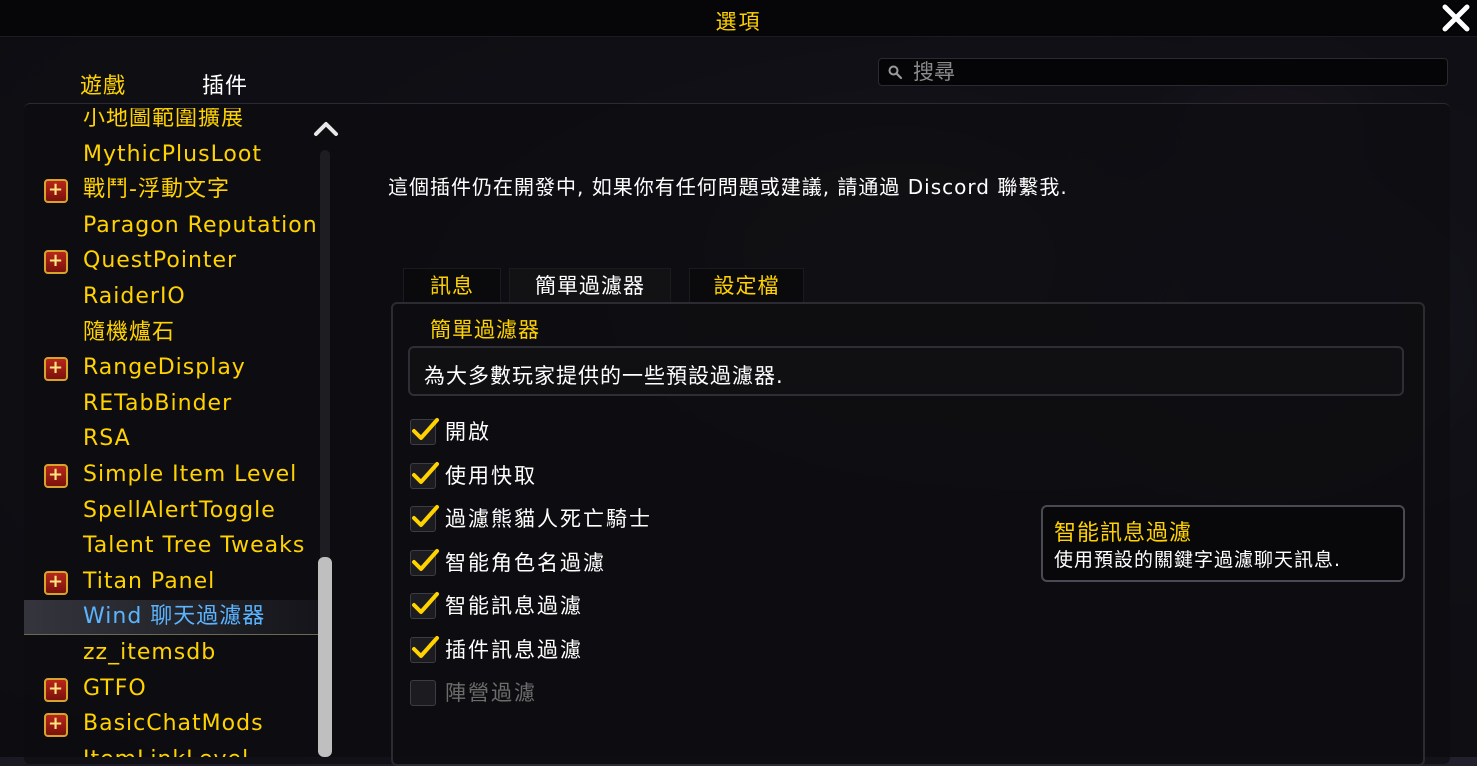 The width and height of the screenshot is (1477, 766). Describe the element at coordinates (150, 652) in the screenshot. I see `addon-list-item-label: zz_itemsdb` at that location.